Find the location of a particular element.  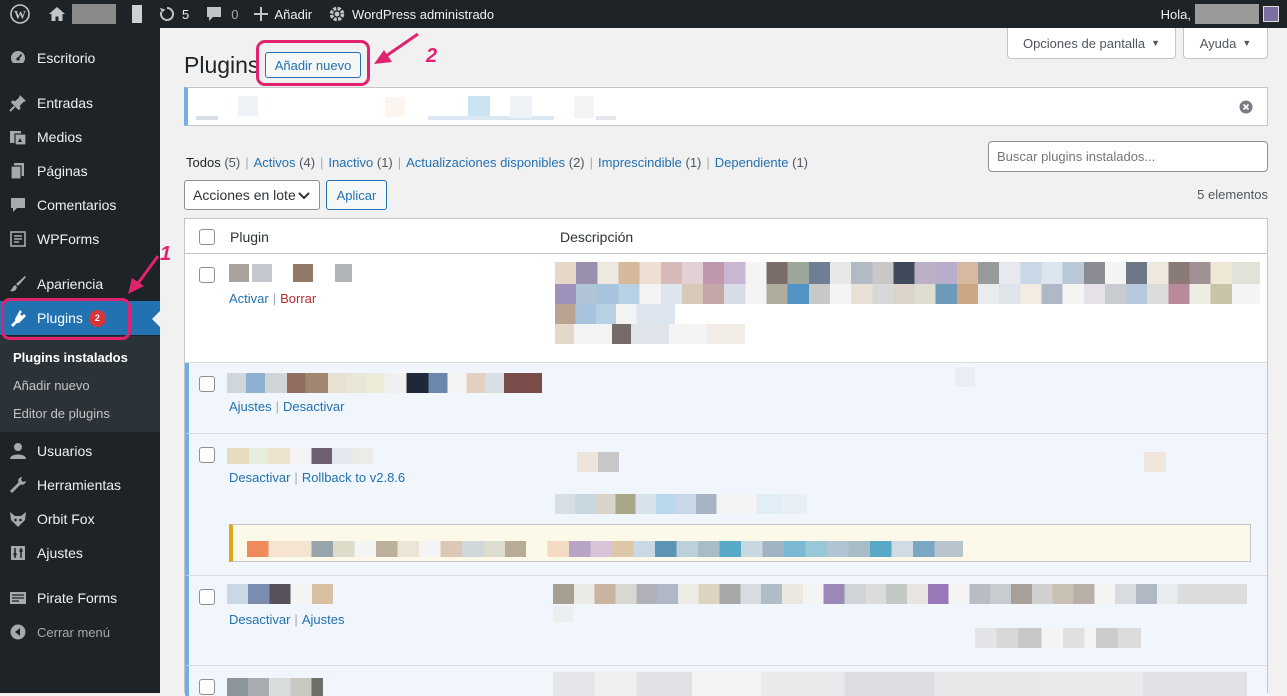

site-home is located at coordinates (82, 14).